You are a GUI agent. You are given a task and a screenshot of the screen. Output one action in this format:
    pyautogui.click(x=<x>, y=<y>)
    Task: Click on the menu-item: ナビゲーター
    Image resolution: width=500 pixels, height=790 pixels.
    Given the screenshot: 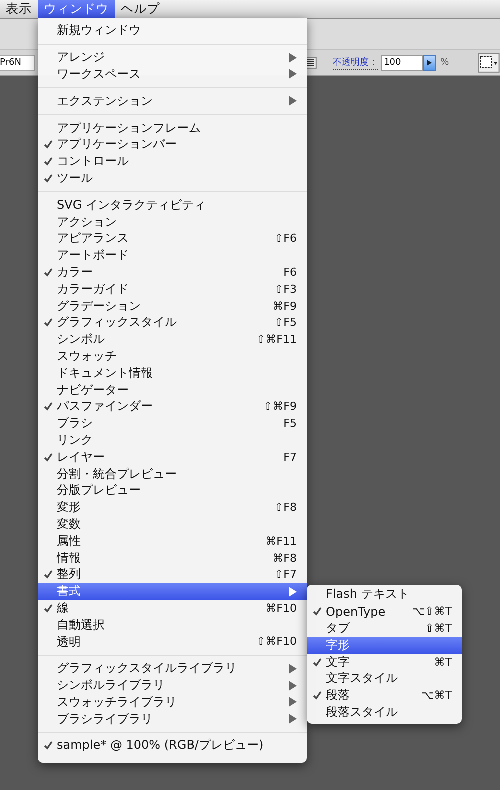 What is the action you would take?
    pyautogui.click(x=172, y=390)
    